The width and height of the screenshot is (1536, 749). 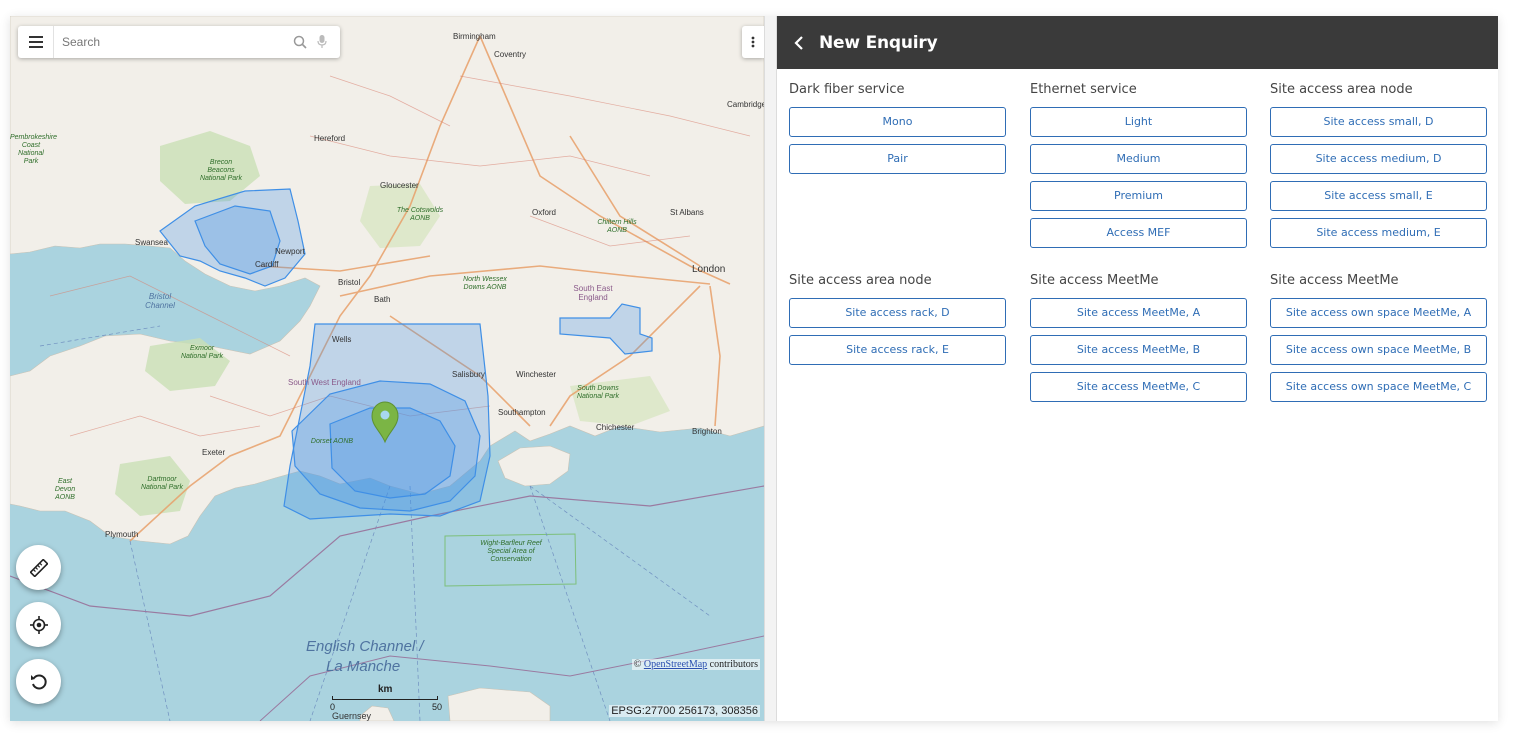 I want to click on label-bristol: Bristol, so click(x=349, y=282).